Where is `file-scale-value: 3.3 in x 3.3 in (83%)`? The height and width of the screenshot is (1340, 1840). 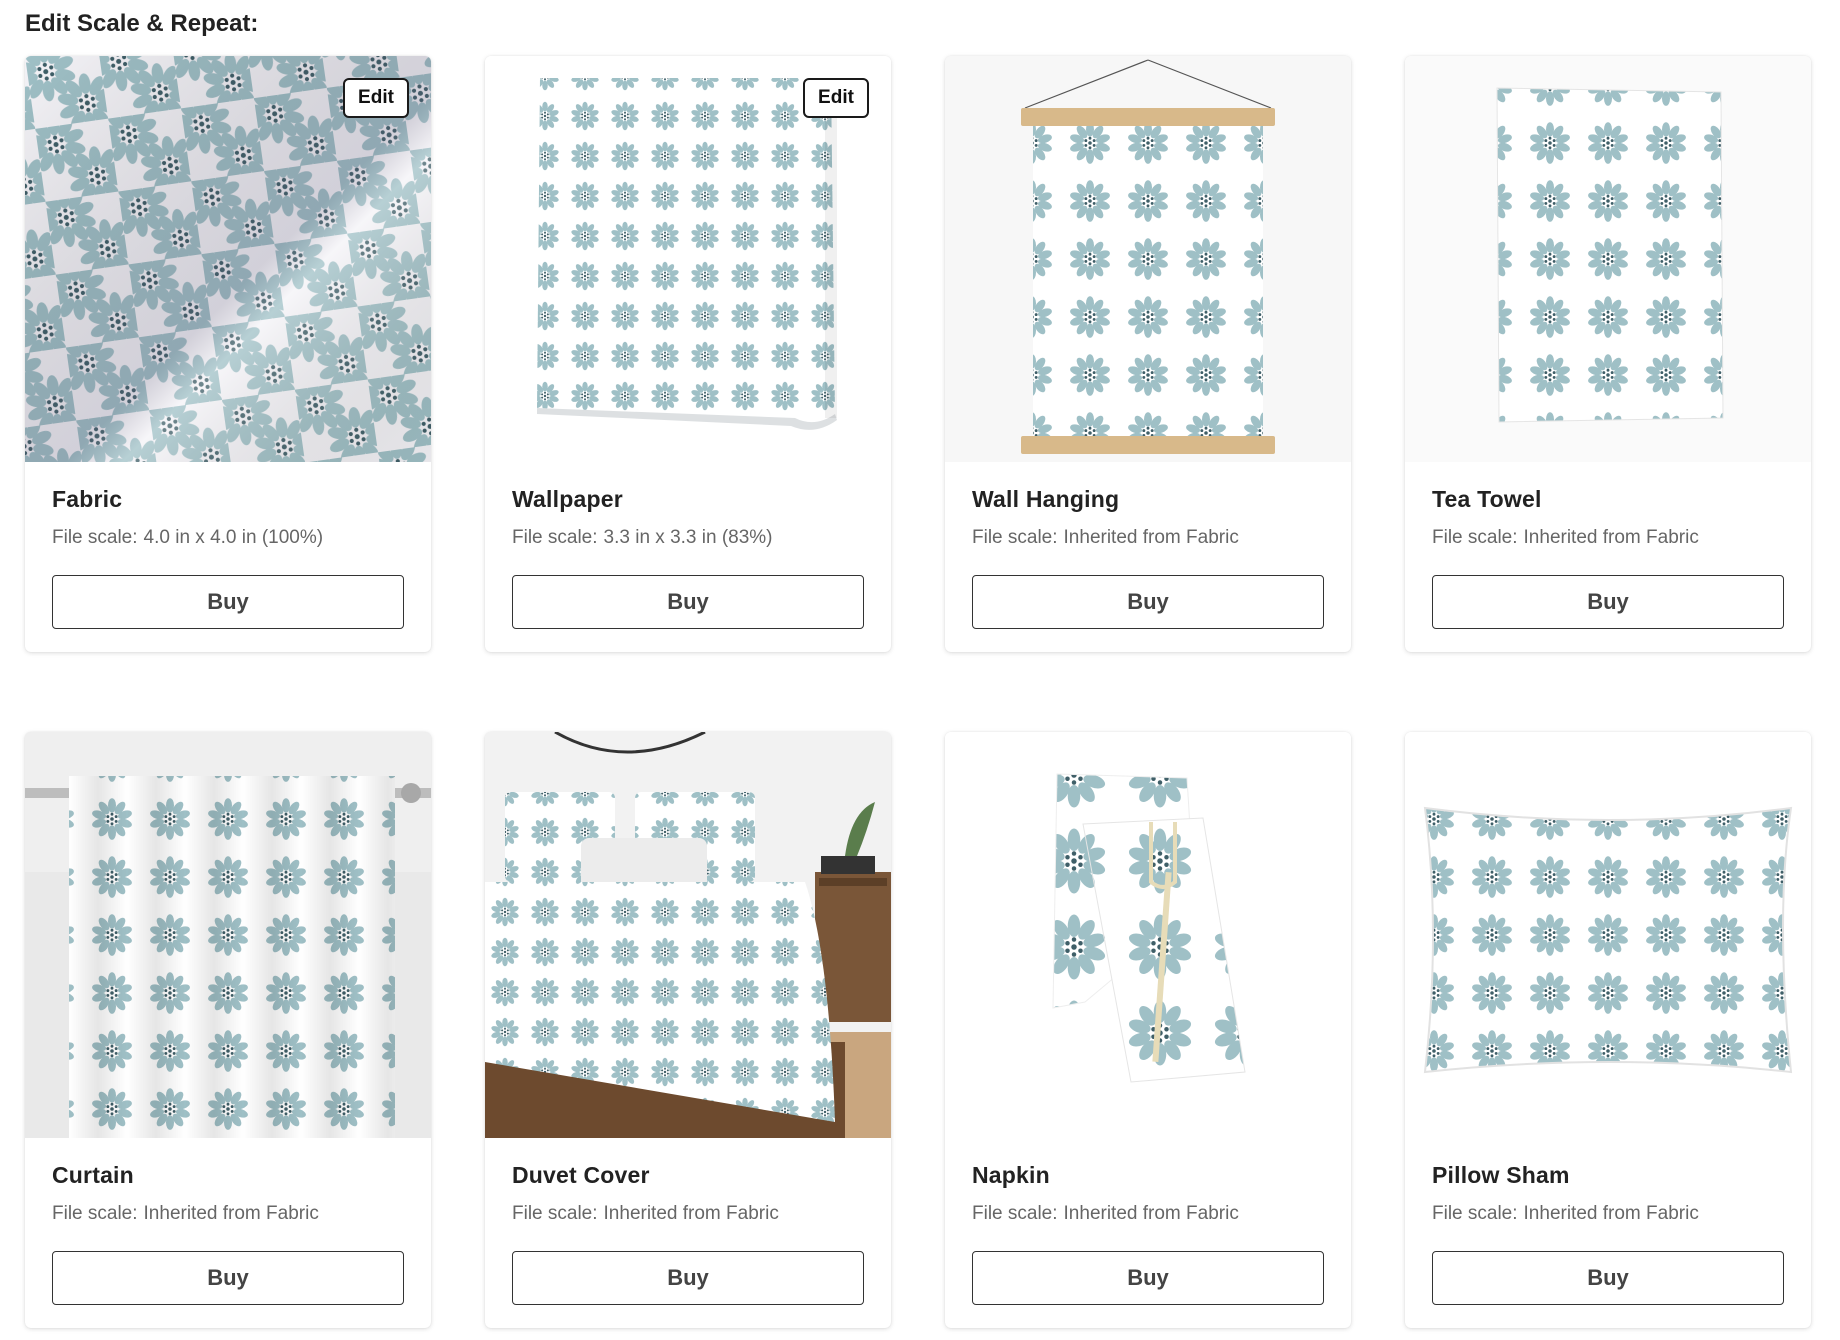 file-scale-value: 3.3 in x 3.3 in (83%) is located at coordinates (688, 537).